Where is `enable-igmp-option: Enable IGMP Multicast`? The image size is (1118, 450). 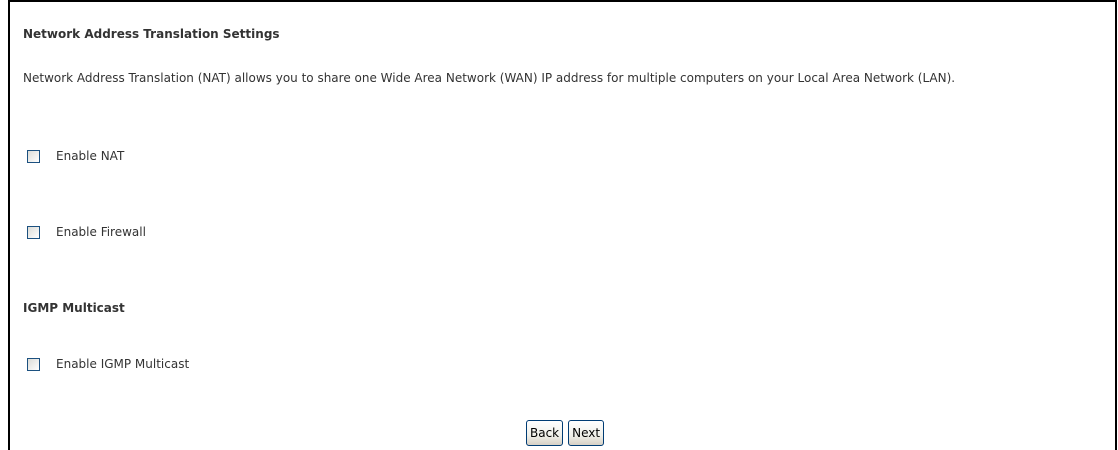
enable-igmp-option: Enable IGMP Multicast is located at coordinates (108, 364).